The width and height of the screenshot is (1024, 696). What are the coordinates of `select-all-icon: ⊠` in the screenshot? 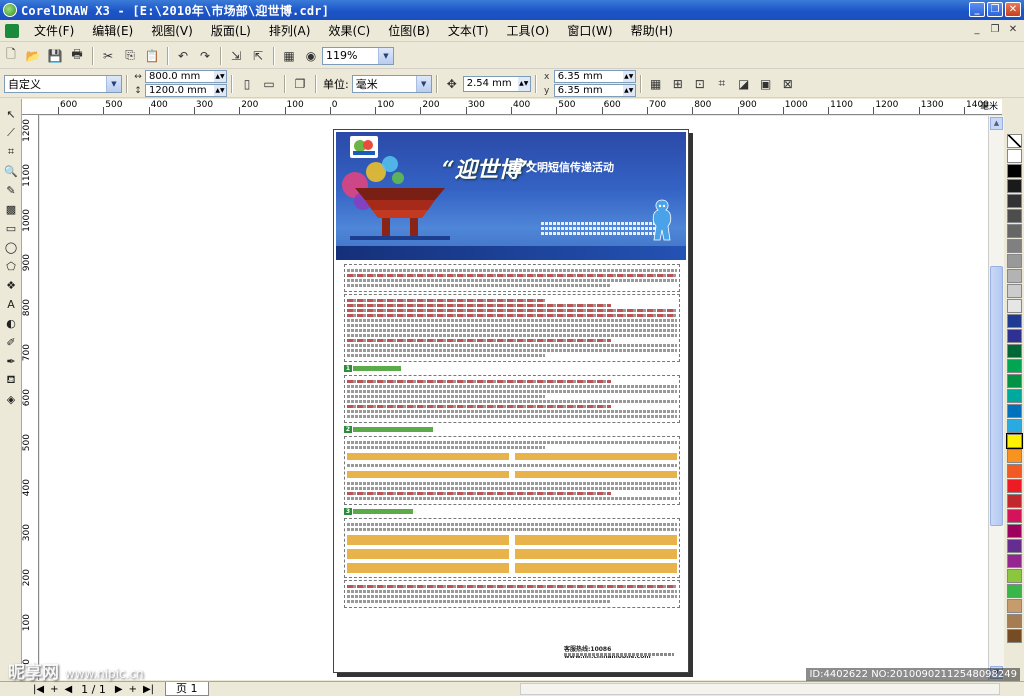 It's located at (788, 84).